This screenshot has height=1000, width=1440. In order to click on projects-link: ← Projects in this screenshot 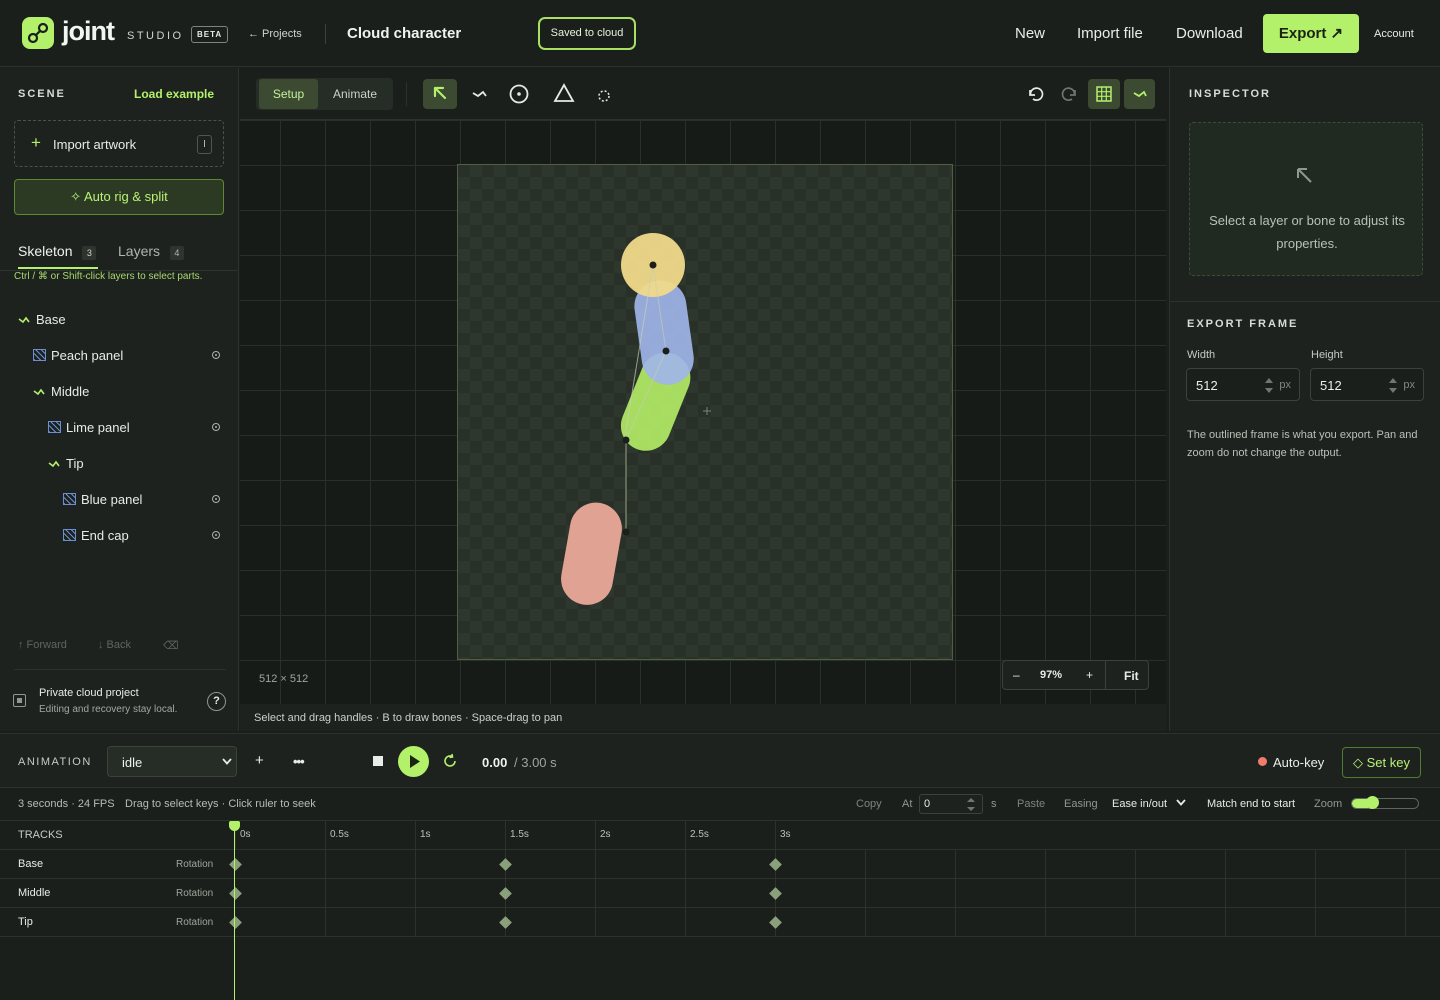, I will do `click(275, 34)`.